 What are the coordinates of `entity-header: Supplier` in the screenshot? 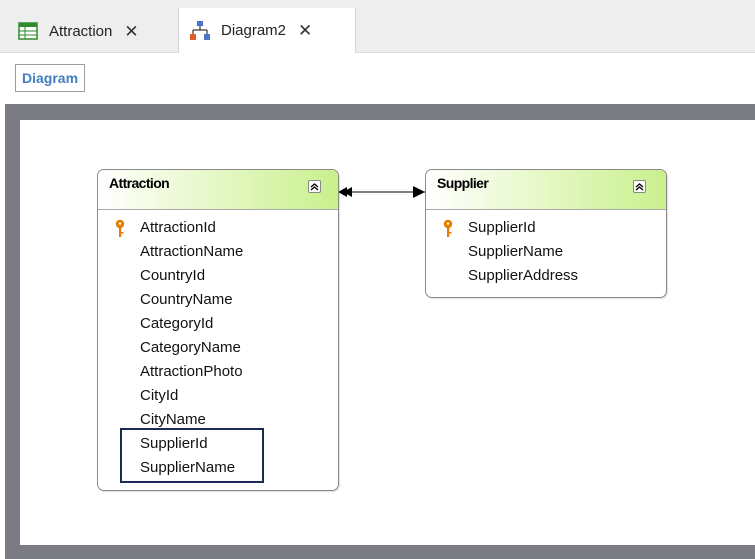 It's located at (546, 190).